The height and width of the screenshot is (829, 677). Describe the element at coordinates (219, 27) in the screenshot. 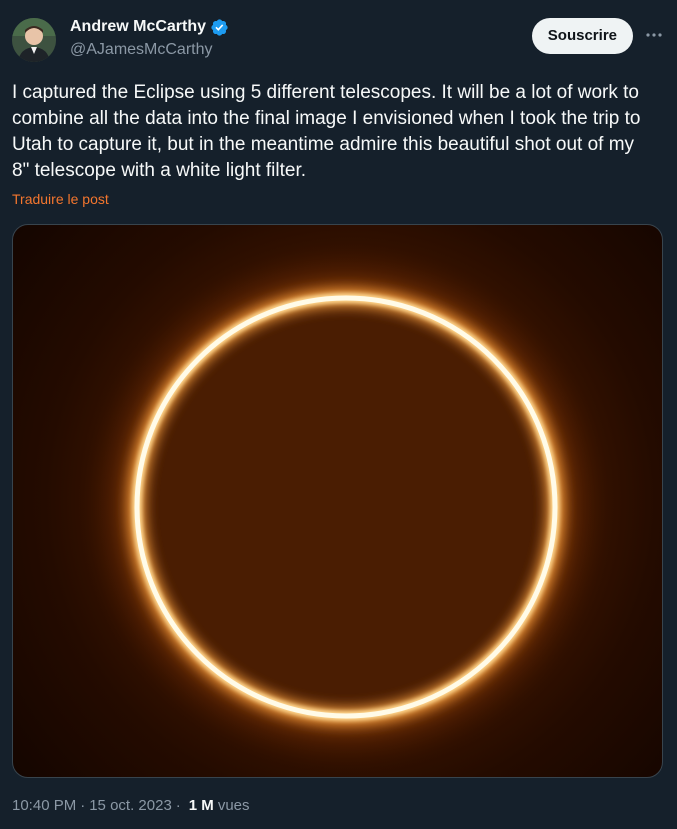

I see `verified-badge-icon` at that location.